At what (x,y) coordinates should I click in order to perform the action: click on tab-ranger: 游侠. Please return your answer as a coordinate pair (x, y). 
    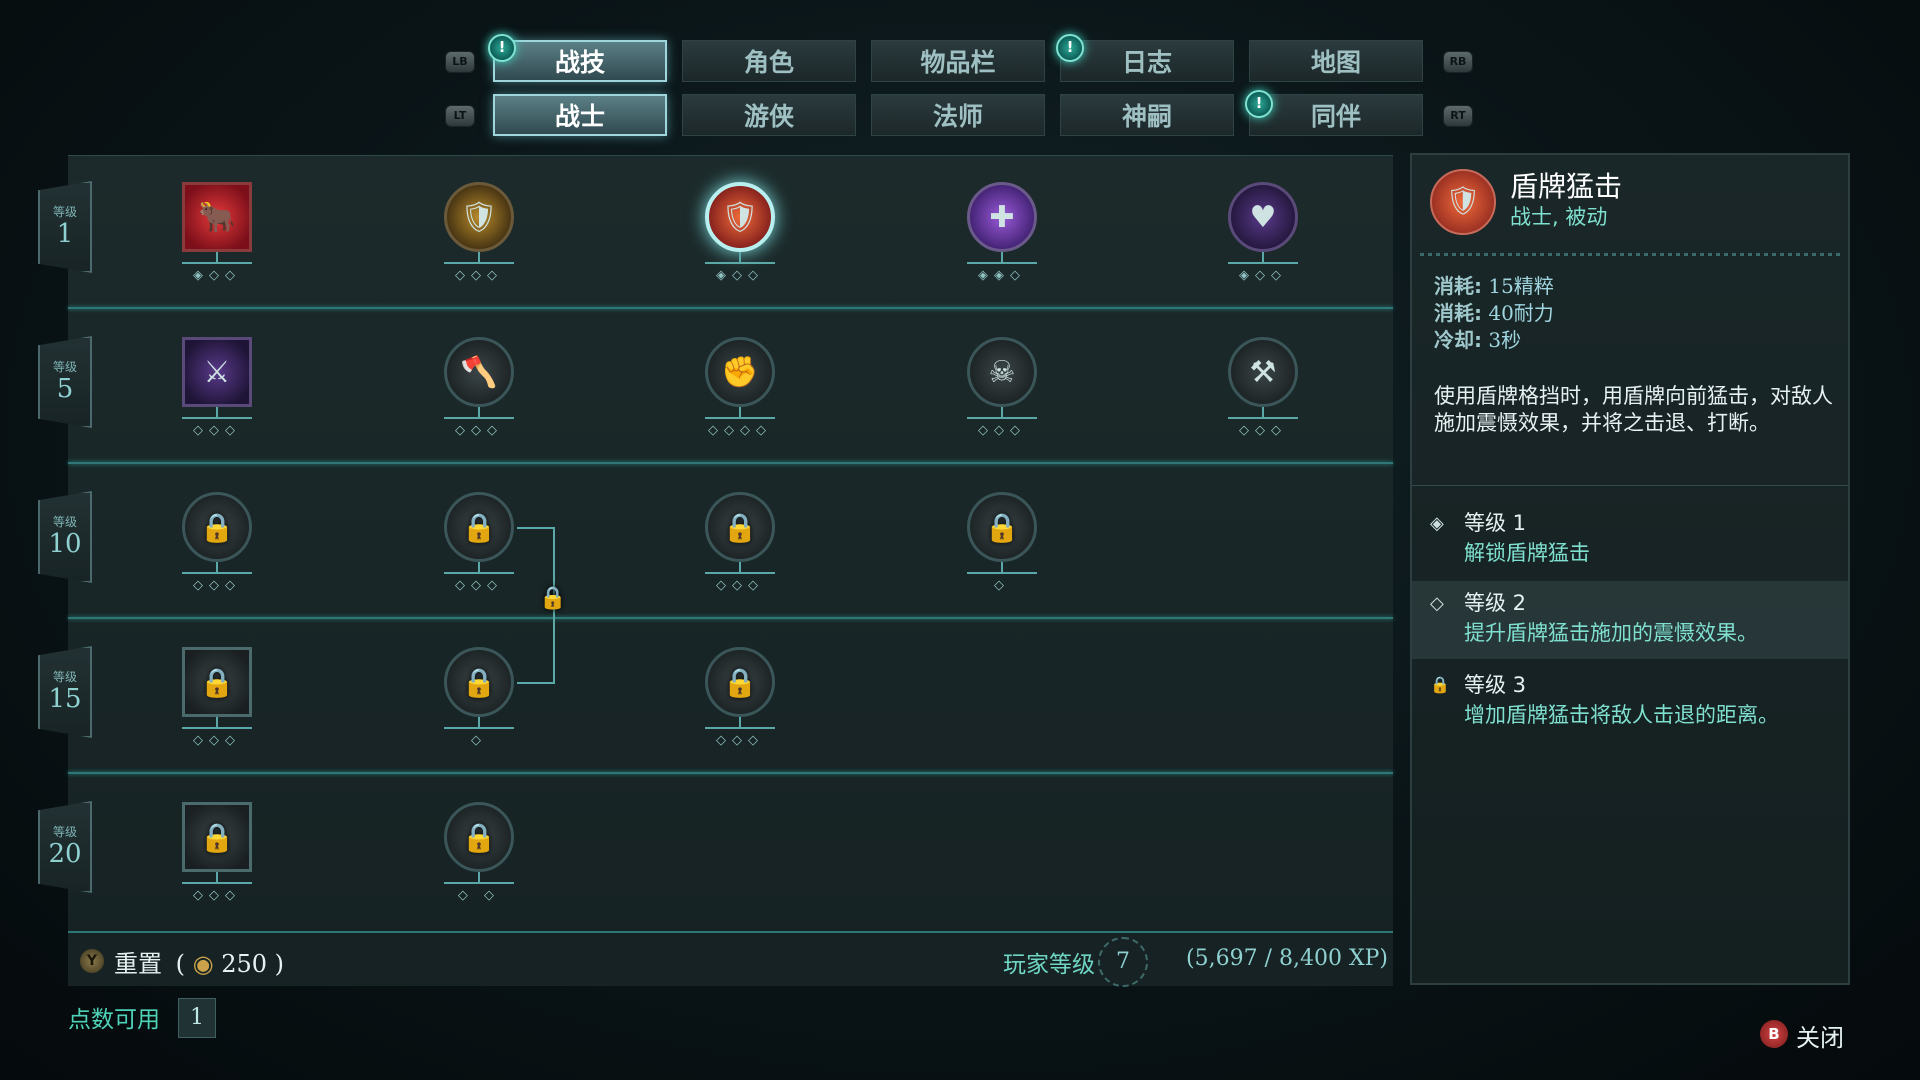
    Looking at the image, I should click on (769, 115).